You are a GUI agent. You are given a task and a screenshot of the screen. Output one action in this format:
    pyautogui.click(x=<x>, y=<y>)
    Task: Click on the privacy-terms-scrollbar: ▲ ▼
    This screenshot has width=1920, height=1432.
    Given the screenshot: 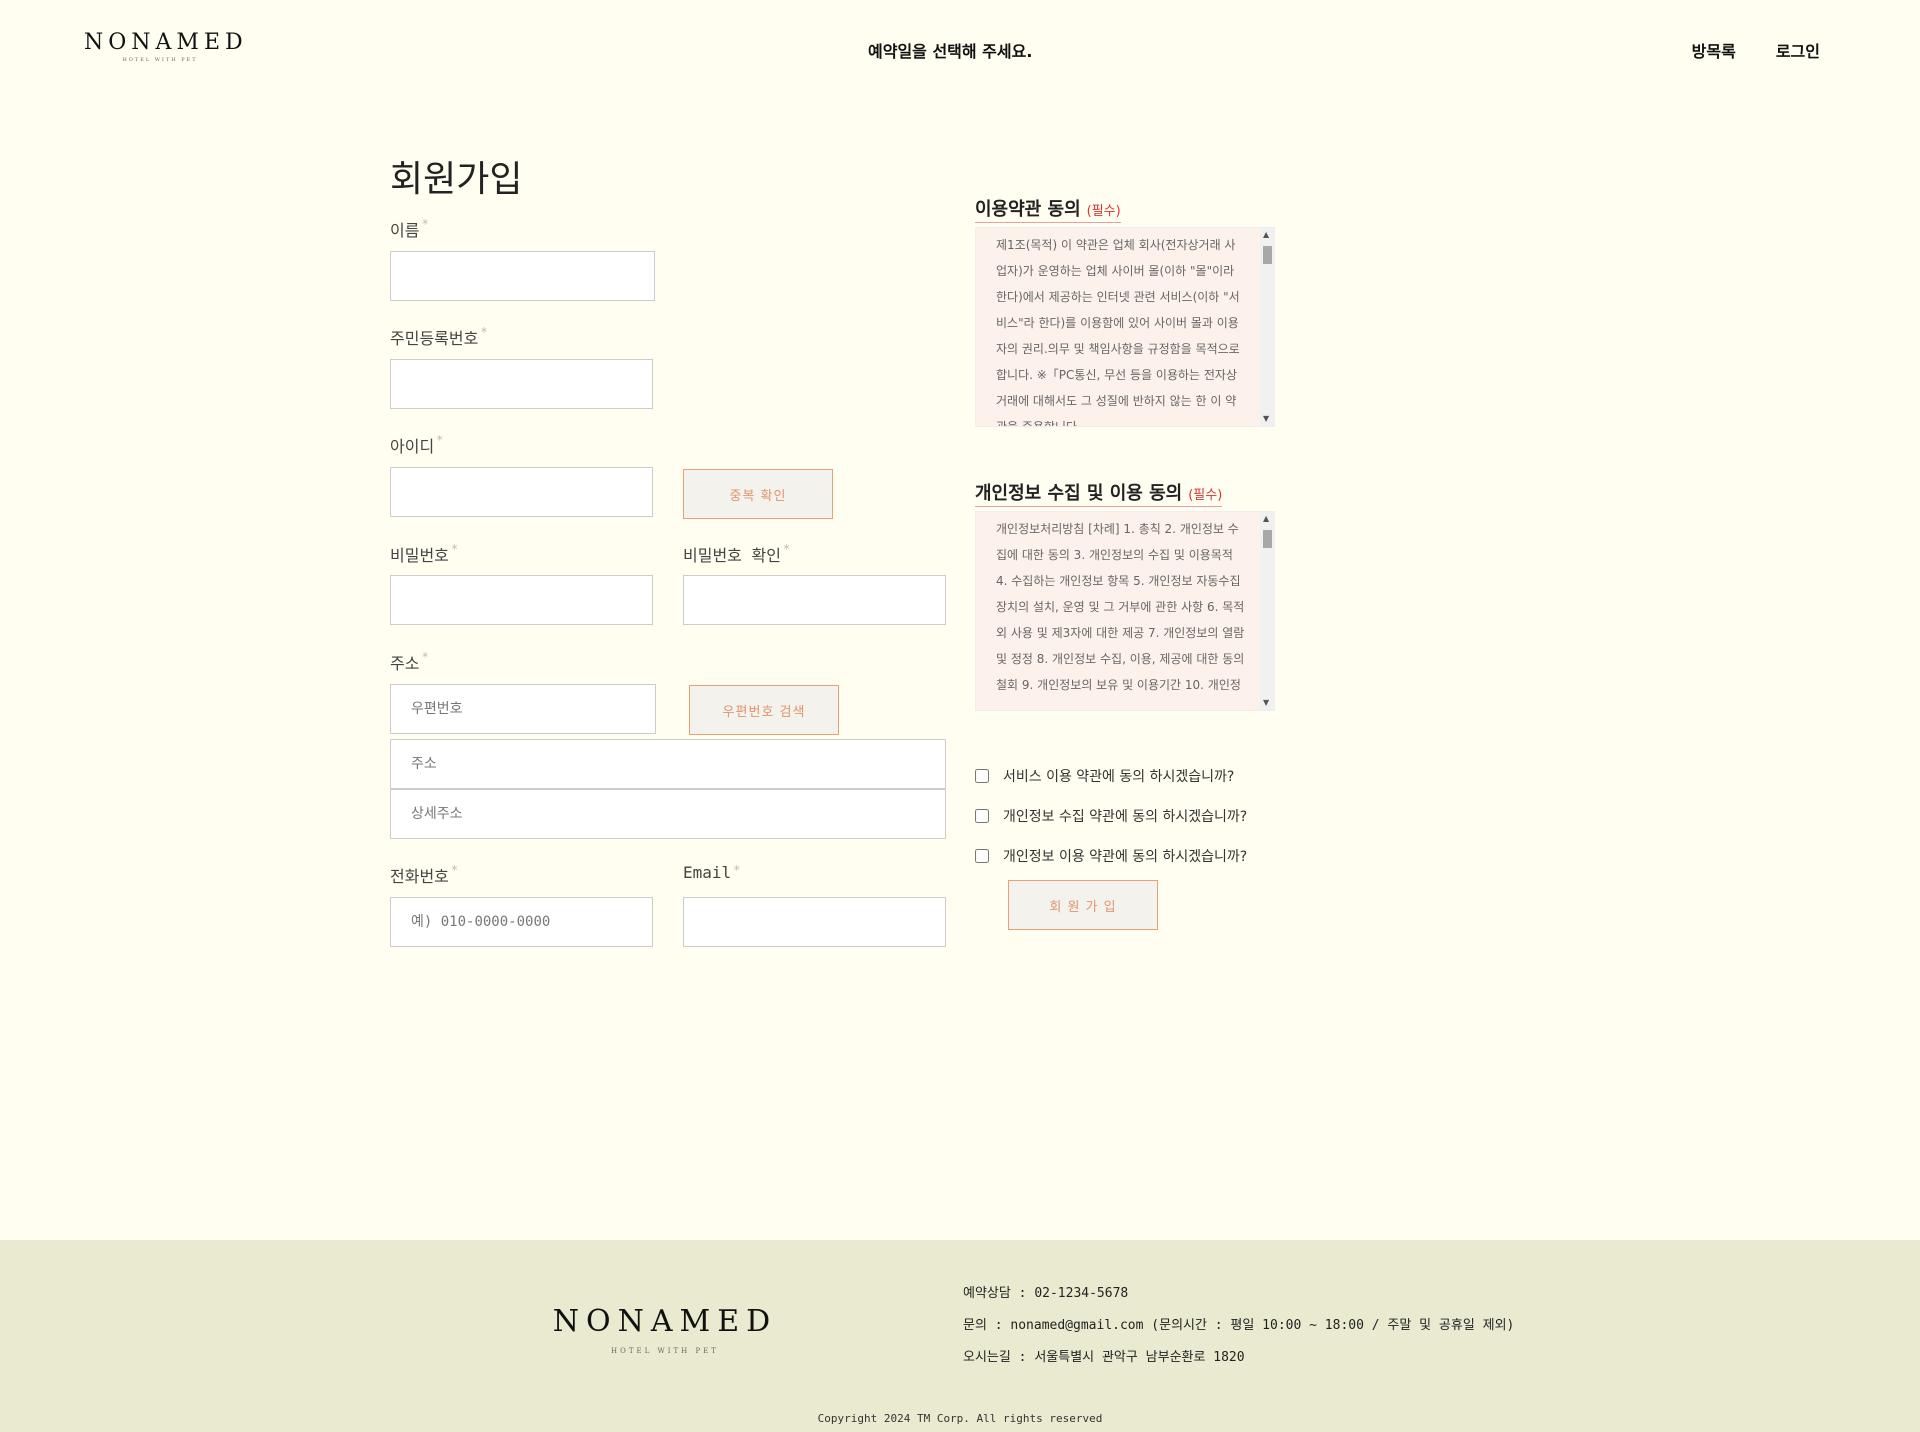 What is the action you would take?
    pyautogui.click(x=1267, y=611)
    